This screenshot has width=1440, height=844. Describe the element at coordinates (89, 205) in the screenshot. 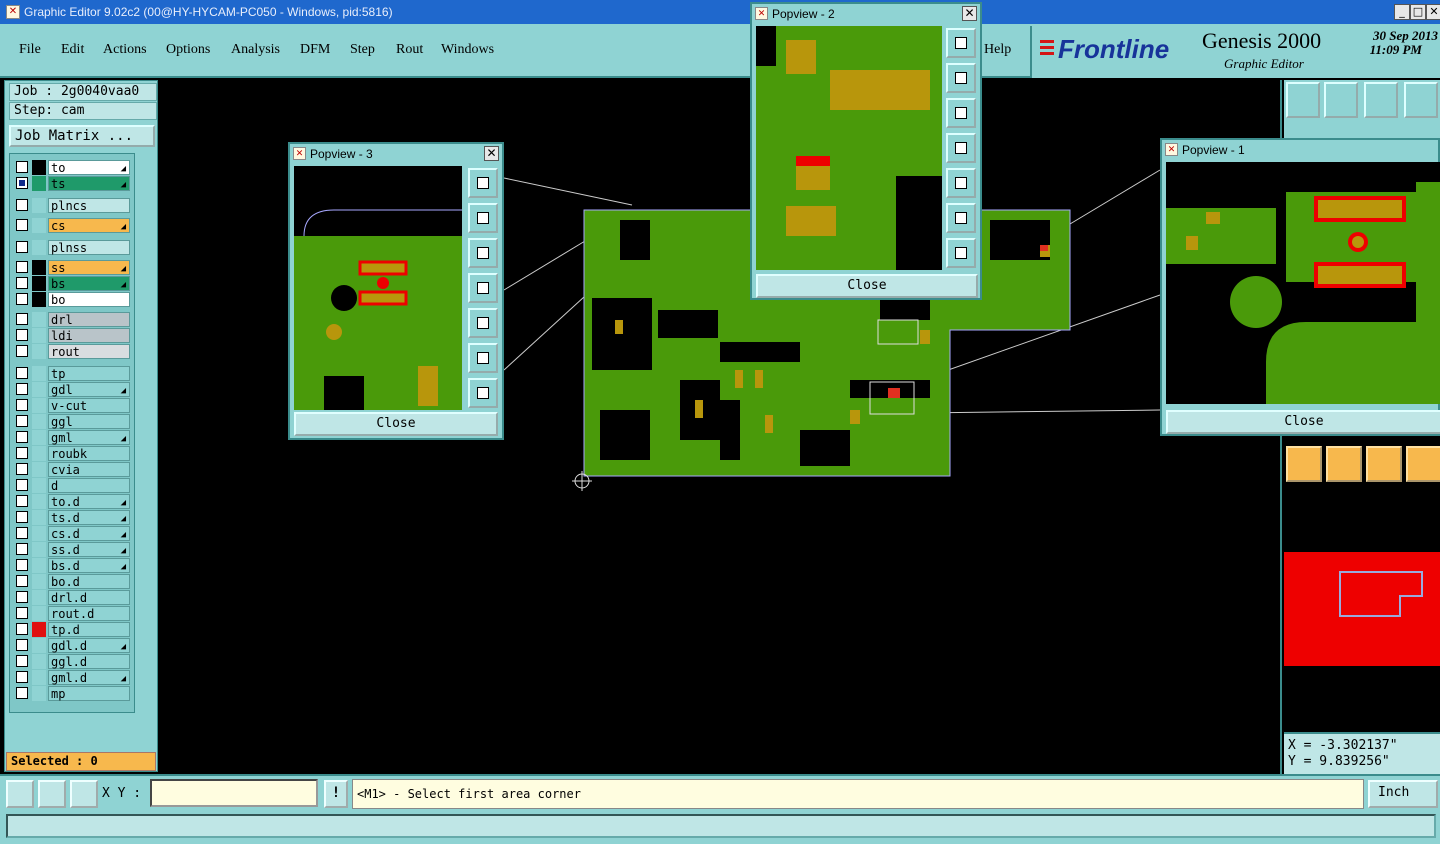

I see `layer-name: plncs` at that location.